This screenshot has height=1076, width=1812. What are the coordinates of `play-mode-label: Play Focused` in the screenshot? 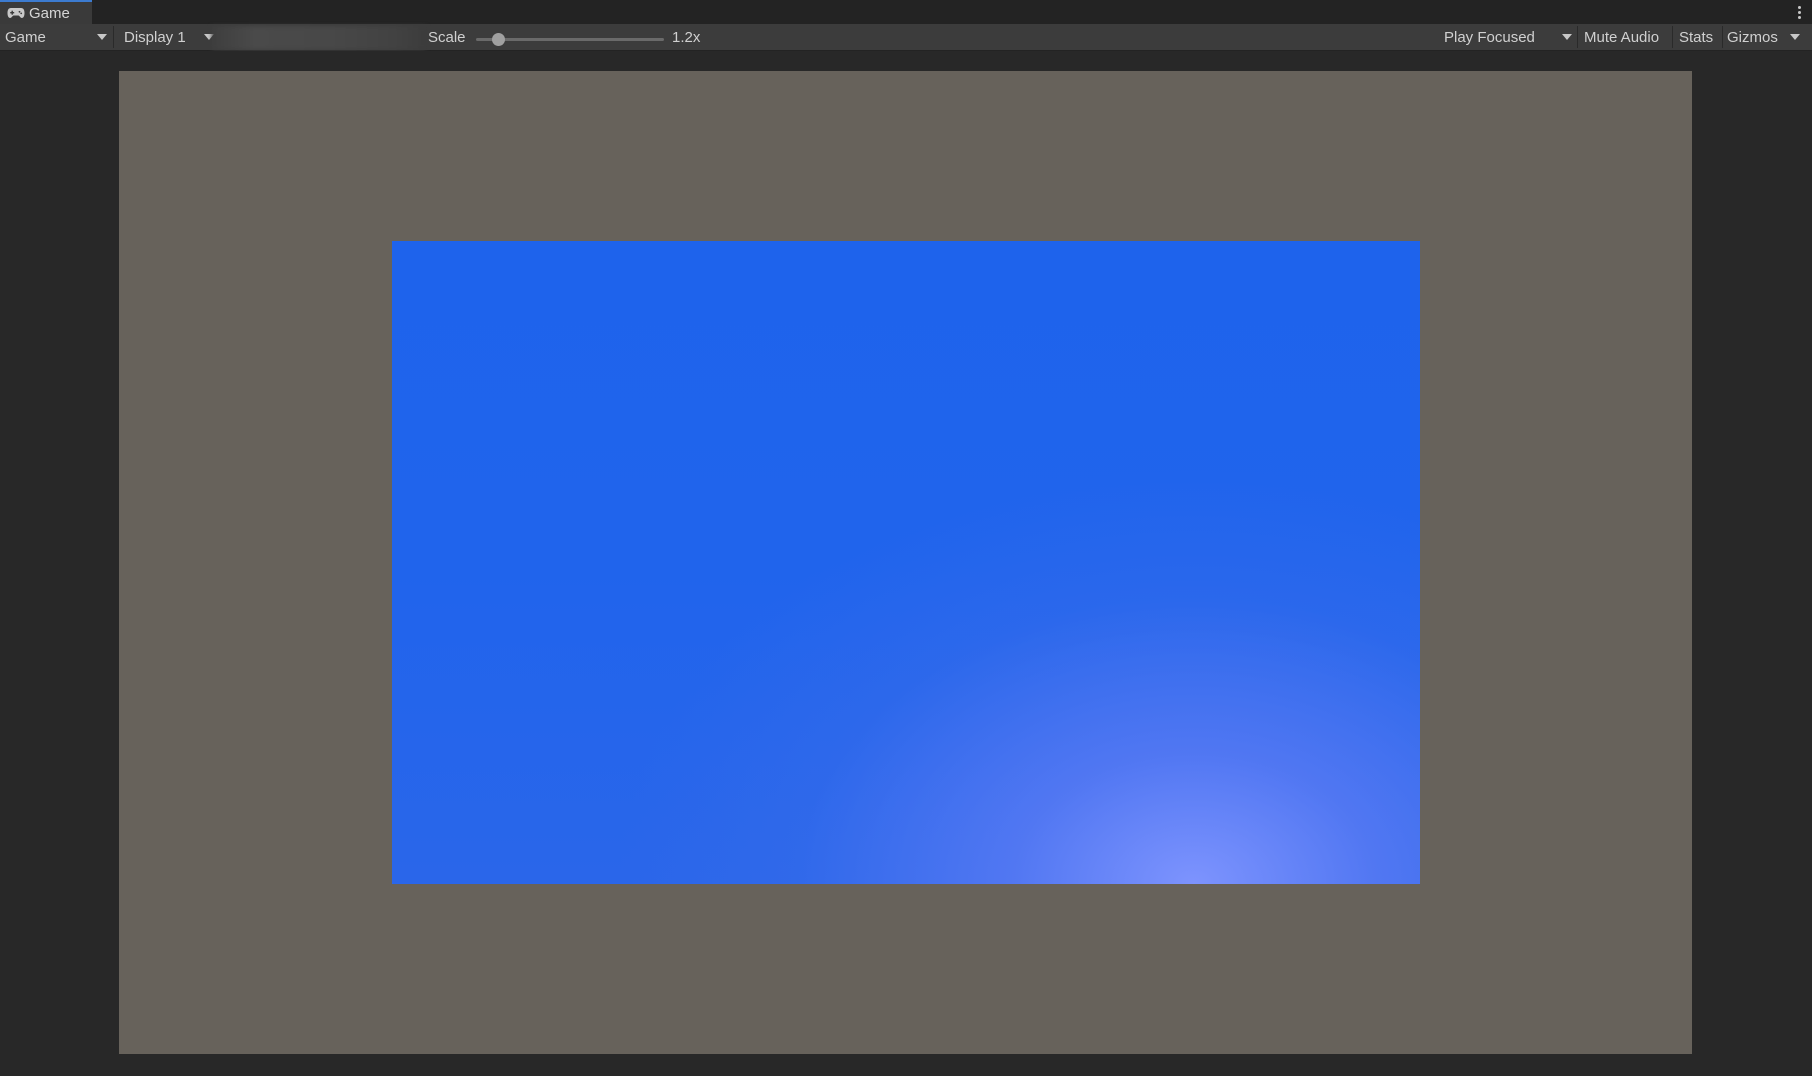 It's located at (1489, 37).